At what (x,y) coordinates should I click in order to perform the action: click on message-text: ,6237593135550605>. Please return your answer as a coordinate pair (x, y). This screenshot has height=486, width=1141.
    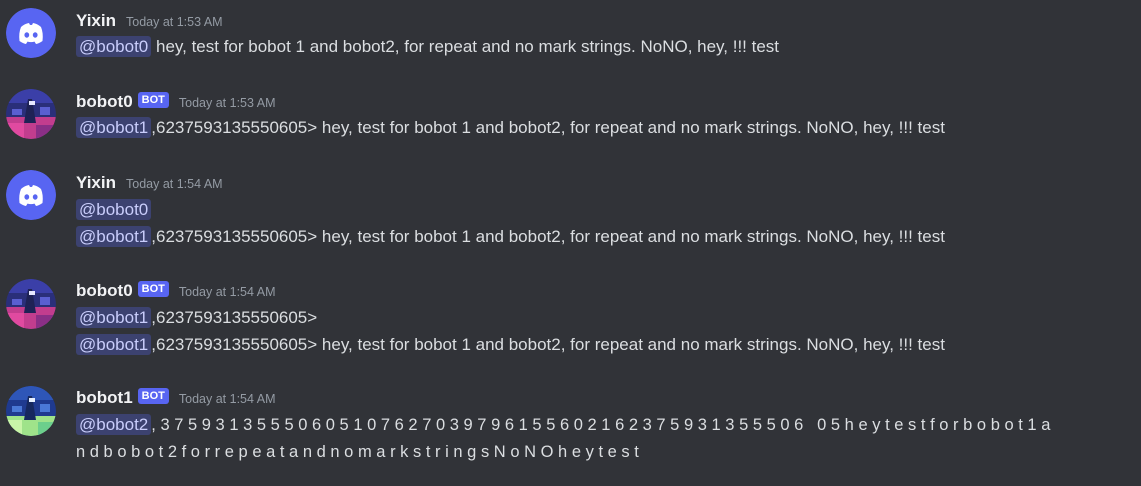
    Looking at the image, I should click on (234, 317).